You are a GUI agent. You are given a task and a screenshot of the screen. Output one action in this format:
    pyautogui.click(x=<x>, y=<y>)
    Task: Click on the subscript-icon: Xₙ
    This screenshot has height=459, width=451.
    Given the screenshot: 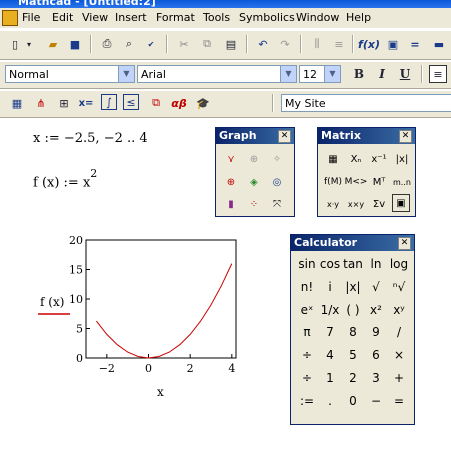 What is the action you would take?
    pyautogui.click(x=356, y=159)
    